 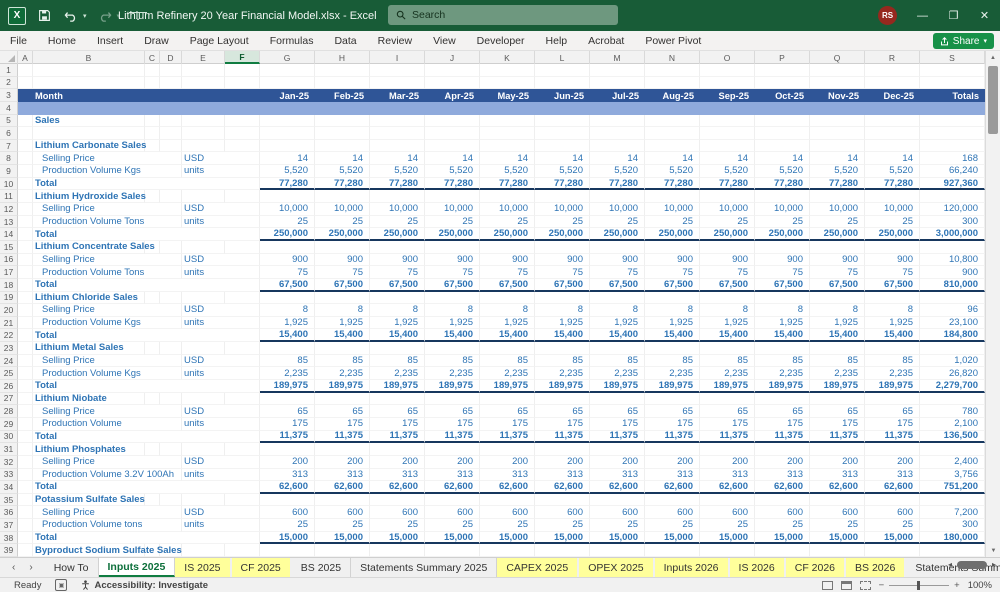 I want to click on cell: 751,200, so click(x=952, y=487).